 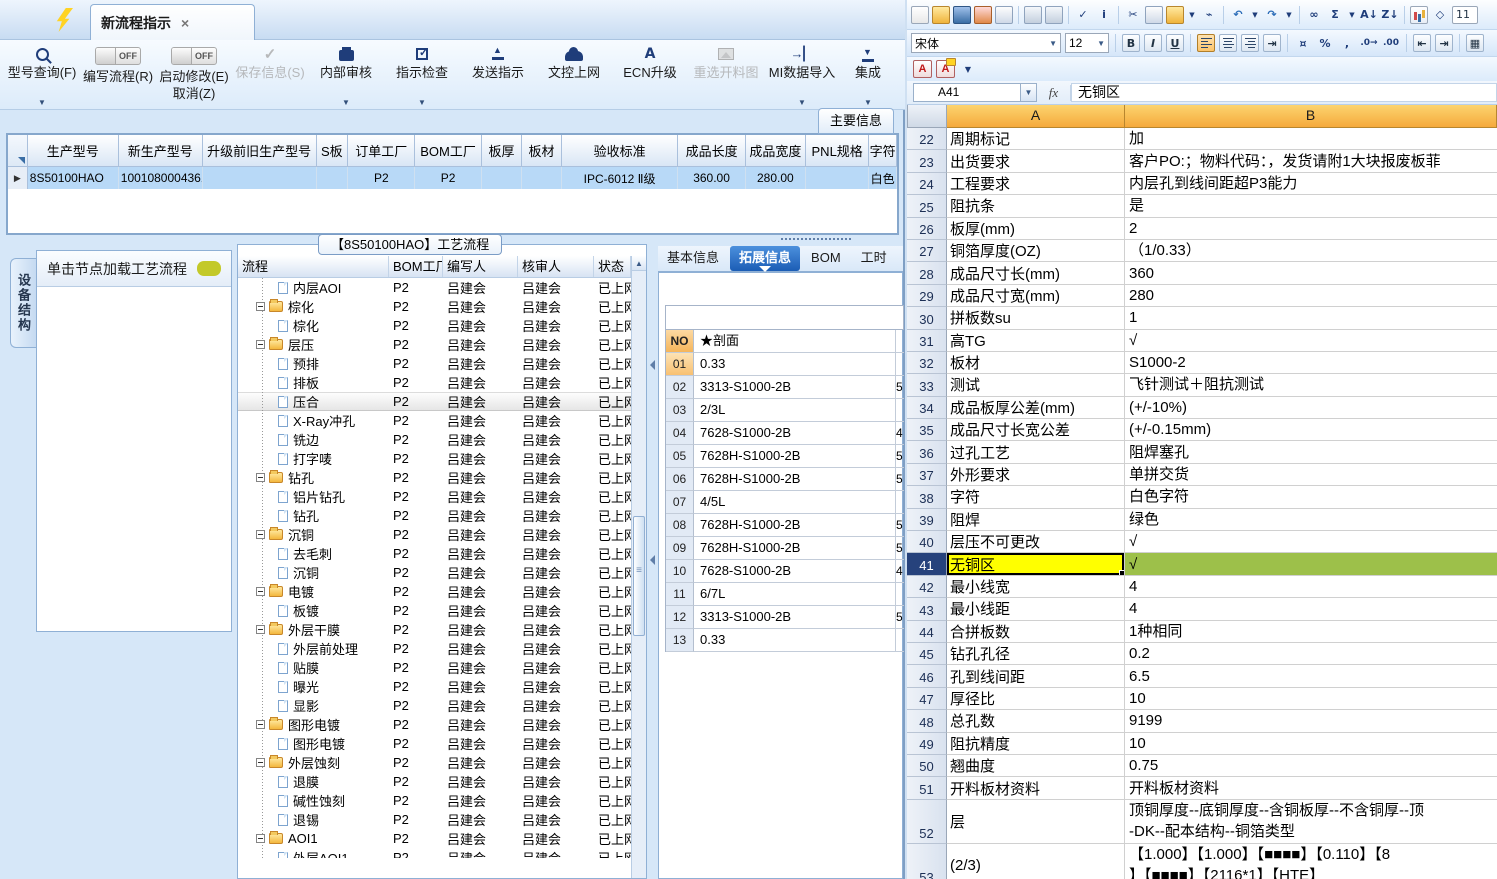 I want to click on row-header-32: 32, so click(x=927, y=363).